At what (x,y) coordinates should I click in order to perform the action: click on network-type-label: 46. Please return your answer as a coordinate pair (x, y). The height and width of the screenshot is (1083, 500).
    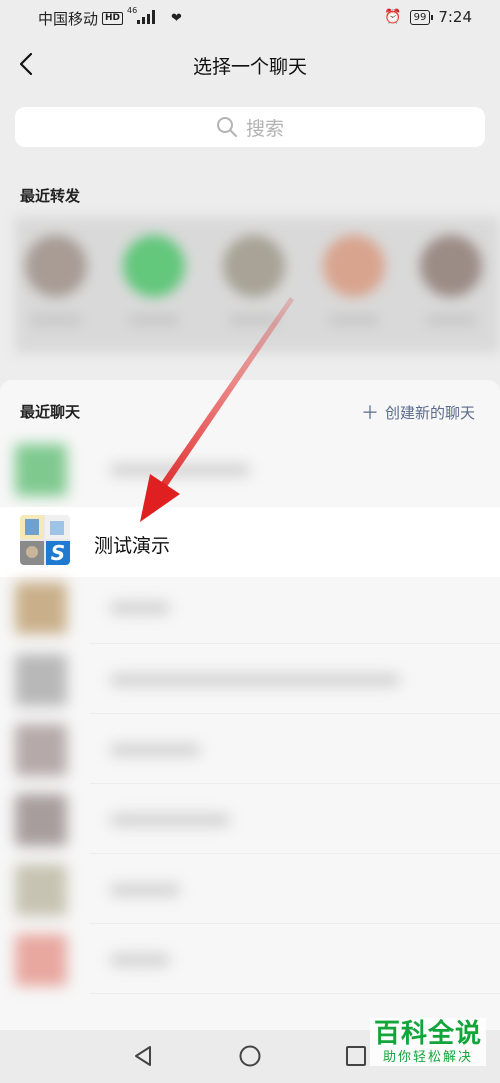
    Looking at the image, I should click on (132, 10).